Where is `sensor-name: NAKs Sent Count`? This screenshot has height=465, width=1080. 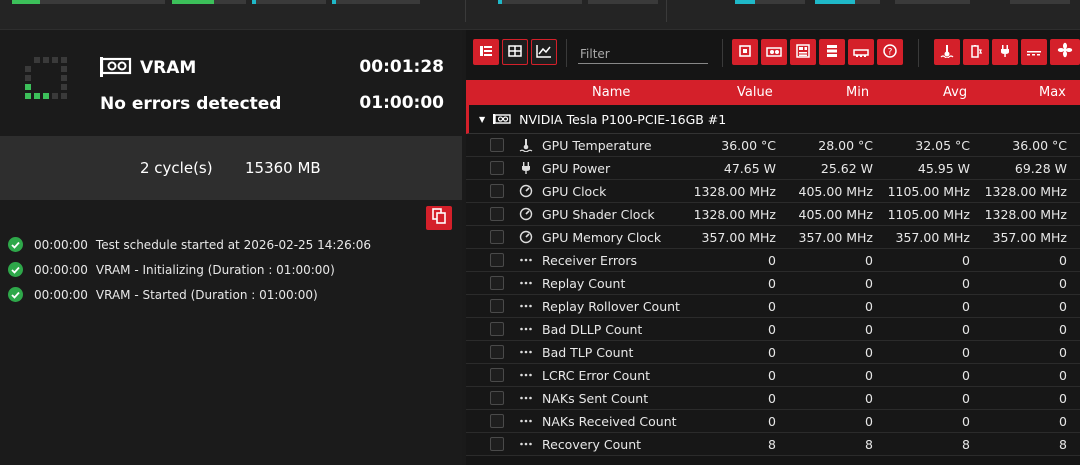 sensor-name: NAKs Sent Count is located at coordinates (595, 398).